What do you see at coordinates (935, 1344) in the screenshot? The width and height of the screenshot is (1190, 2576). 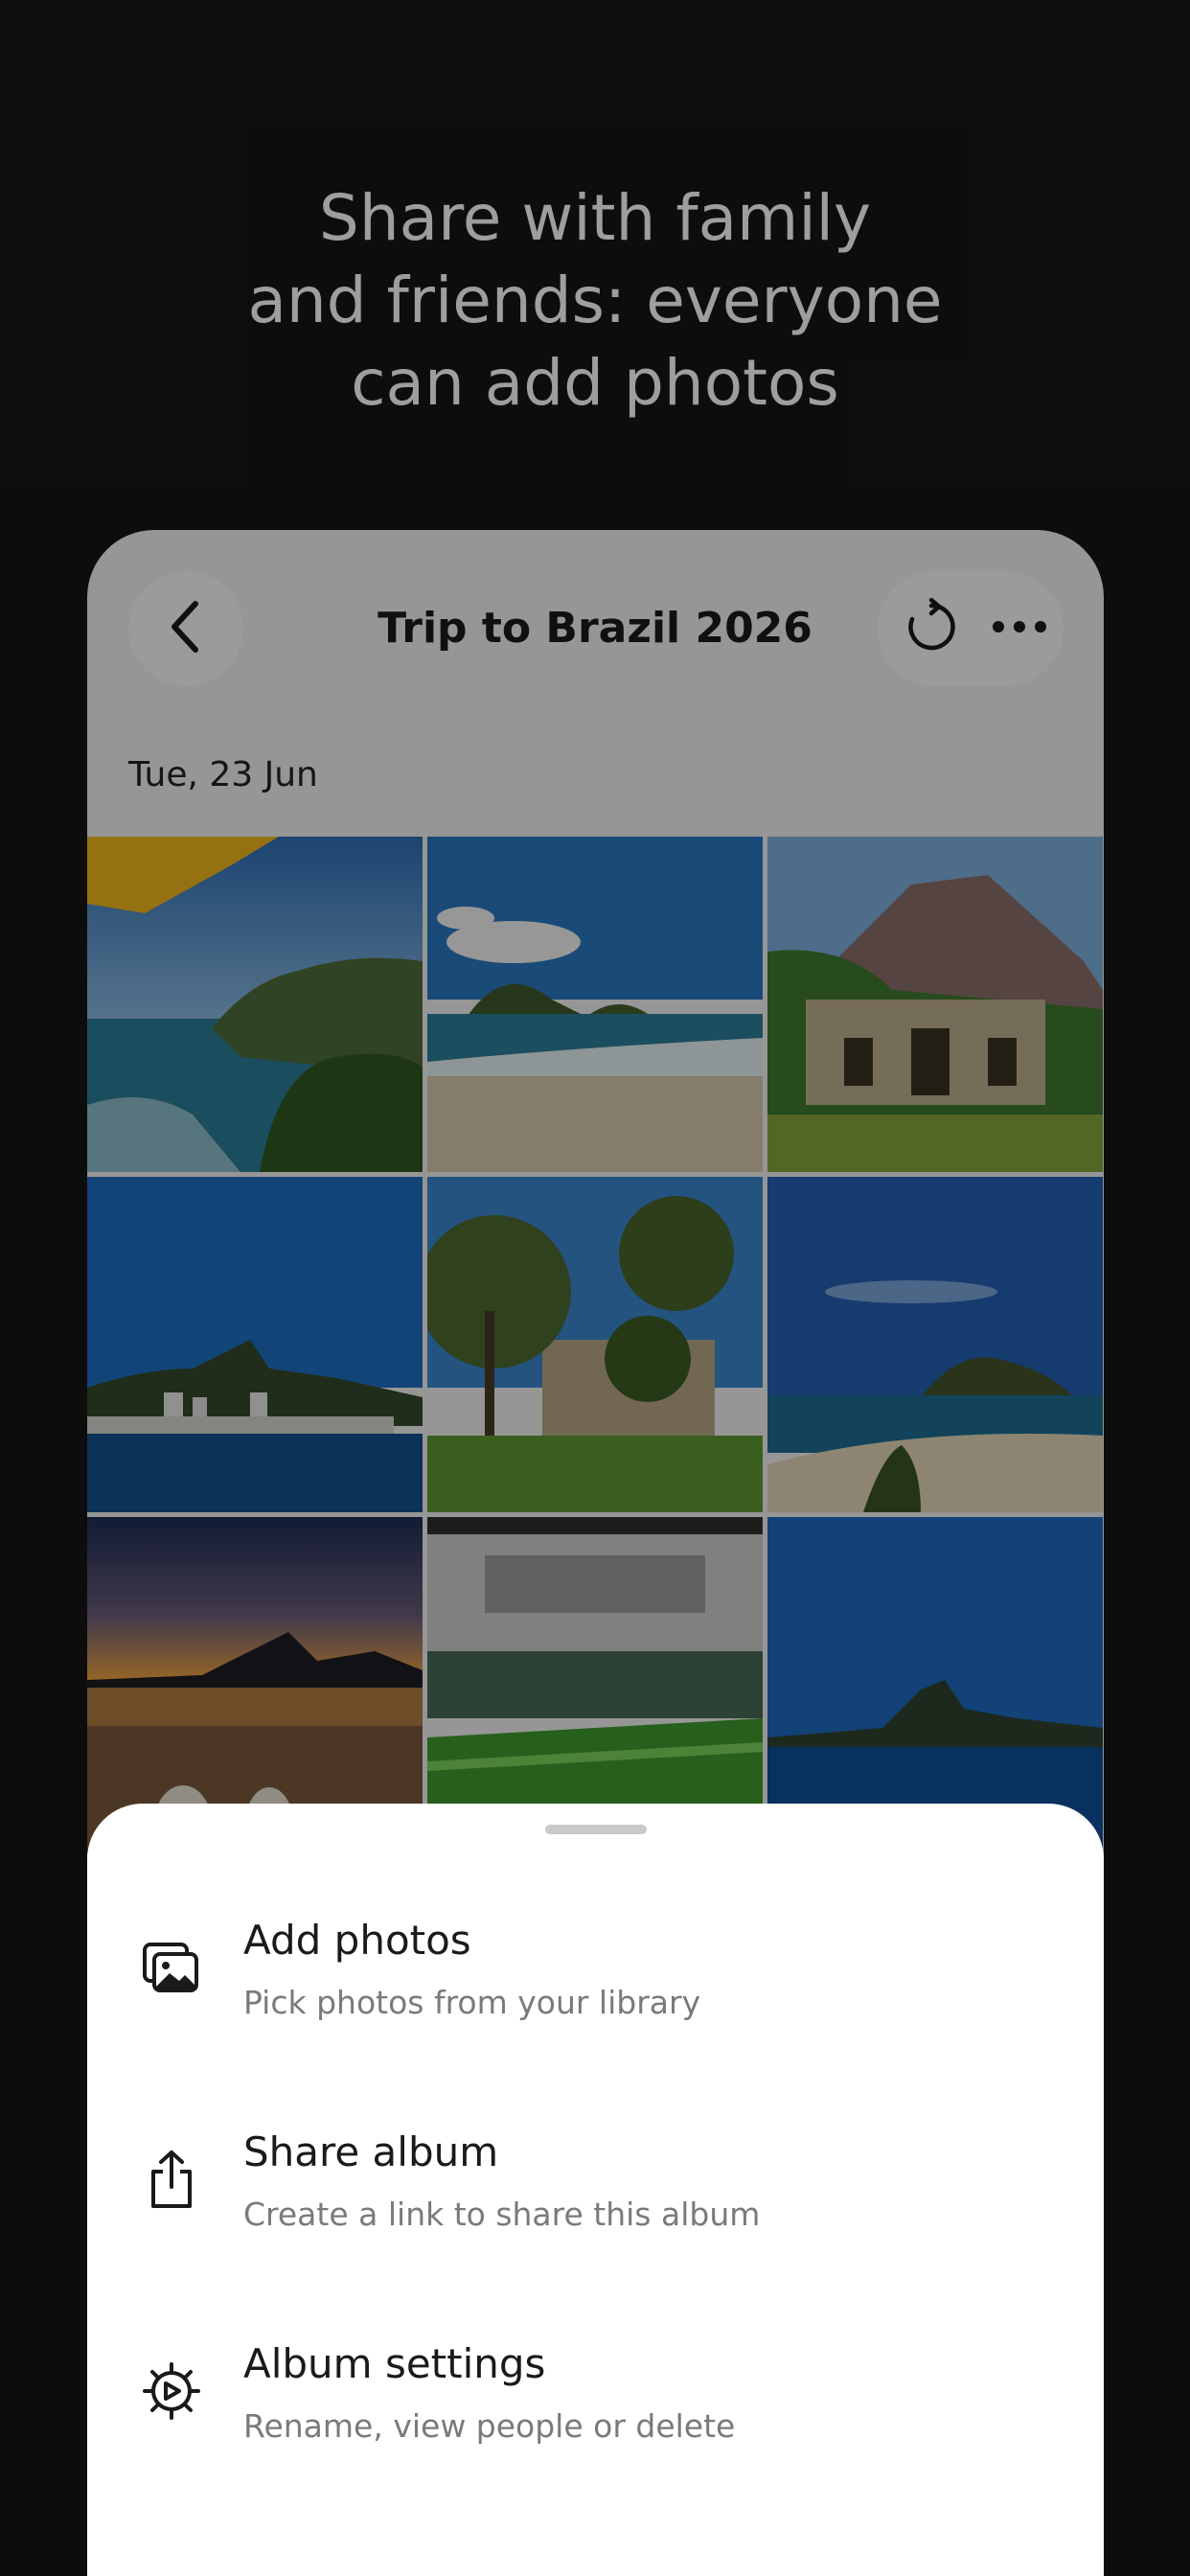 I see `photo-island-beach` at bounding box center [935, 1344].